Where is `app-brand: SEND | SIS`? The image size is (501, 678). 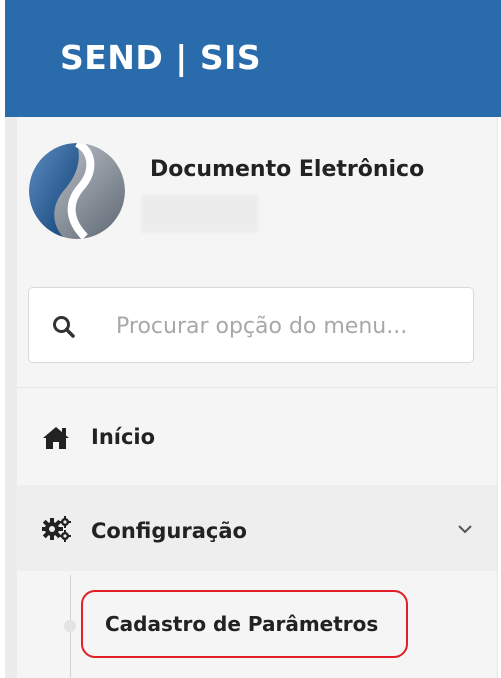
app-brand: SEND | SIS is located at coordinates (160, 57).